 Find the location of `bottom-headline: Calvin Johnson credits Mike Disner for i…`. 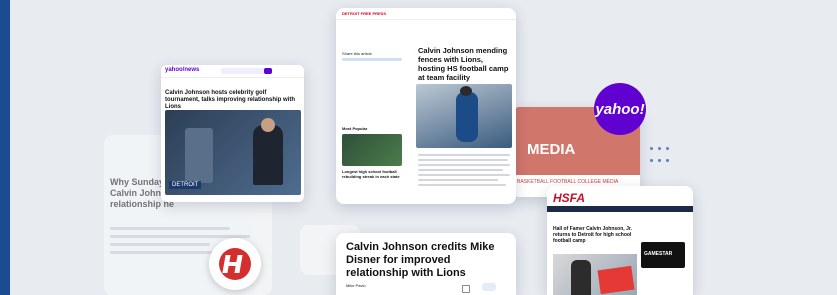

bottom-headline: Calvin Johnson credits Mike Disner for i… is located at coordinates (428, 260).